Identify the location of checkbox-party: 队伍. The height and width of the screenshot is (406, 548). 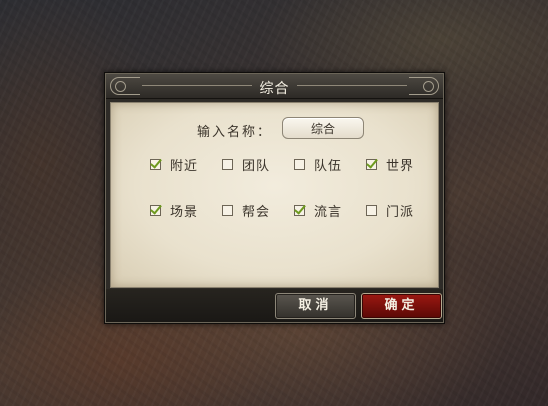
(318, 165).